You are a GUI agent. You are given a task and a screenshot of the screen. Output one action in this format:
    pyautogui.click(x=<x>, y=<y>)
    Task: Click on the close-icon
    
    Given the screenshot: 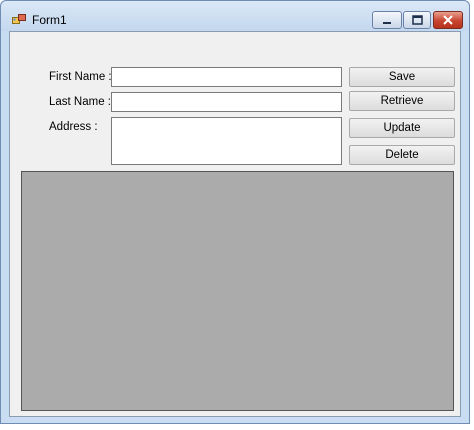 What is the action you would take?
    pyautogui.click(x=448, y=20)
    